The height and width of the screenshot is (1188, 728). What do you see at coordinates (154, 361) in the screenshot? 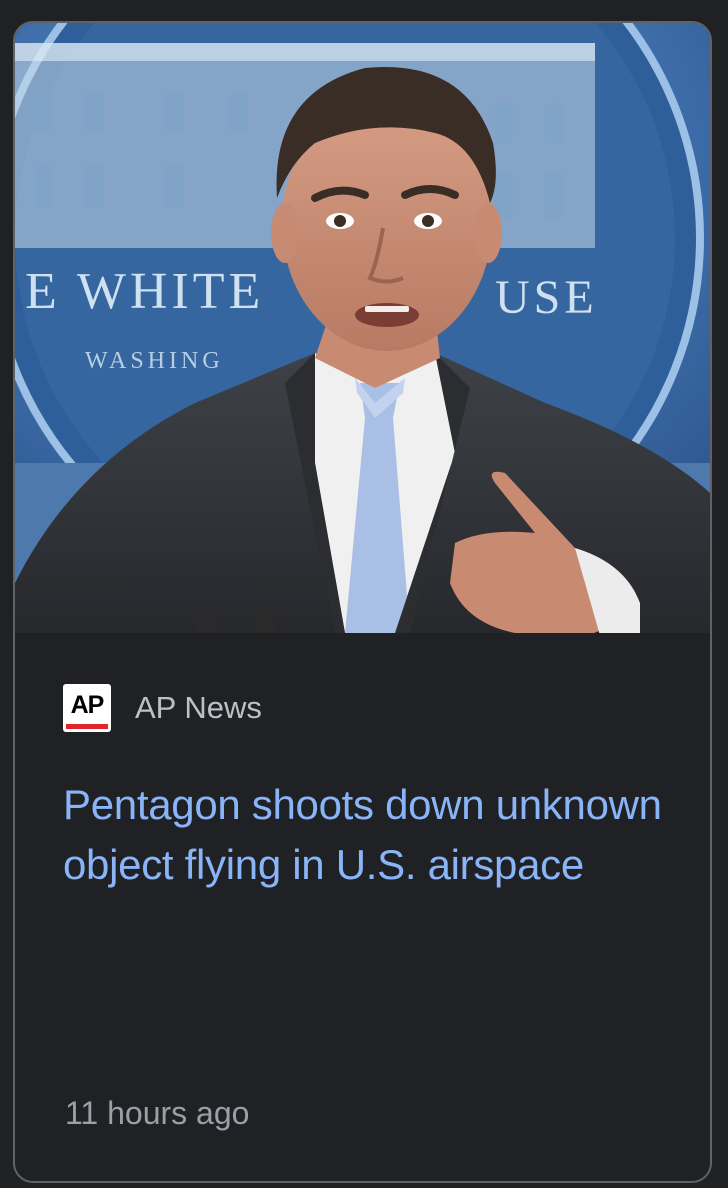
I see `seal-text-2: WASHING` at bounding box center [154, 361].